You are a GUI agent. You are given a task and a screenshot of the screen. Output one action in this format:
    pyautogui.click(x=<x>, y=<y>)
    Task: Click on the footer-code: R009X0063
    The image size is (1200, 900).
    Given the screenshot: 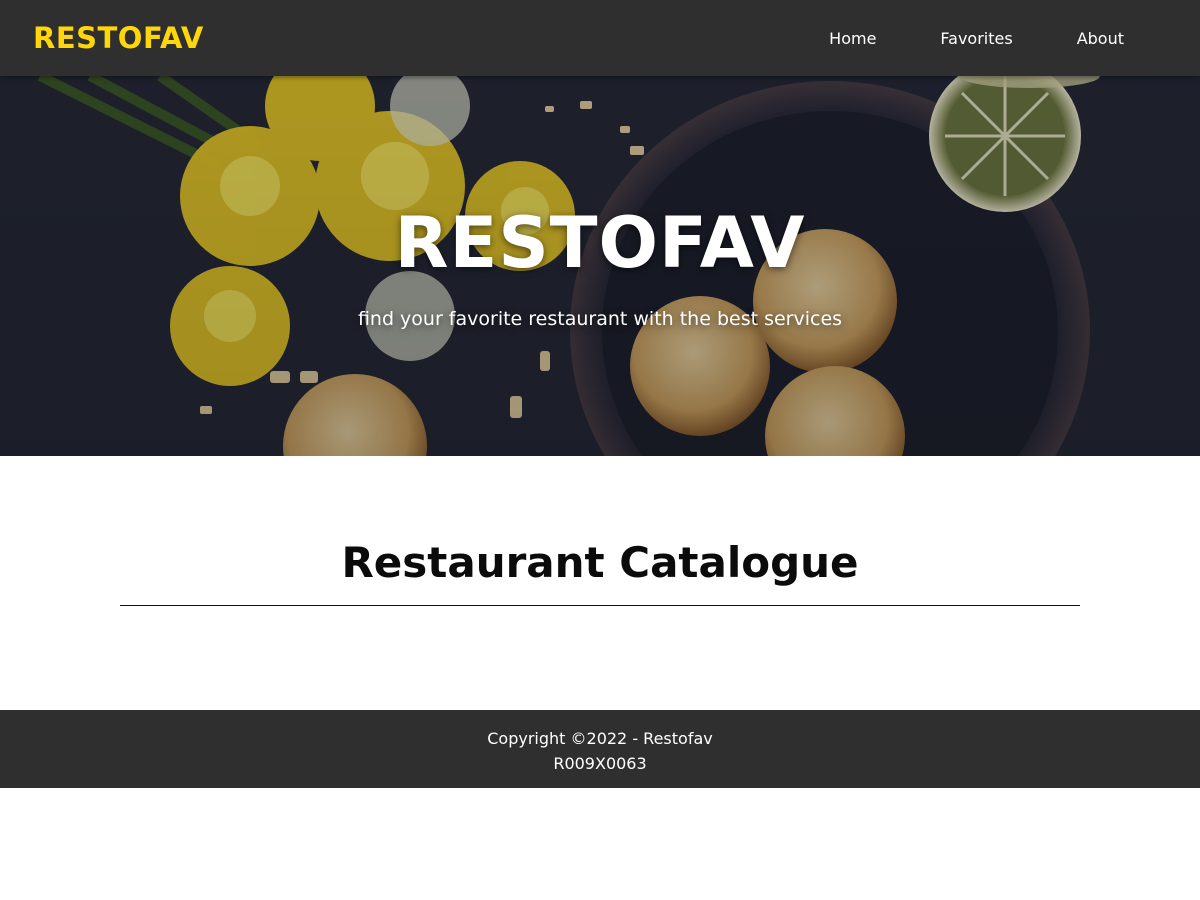 What is the action you would take?
    pyautogui.click(x=600, y=763)
    